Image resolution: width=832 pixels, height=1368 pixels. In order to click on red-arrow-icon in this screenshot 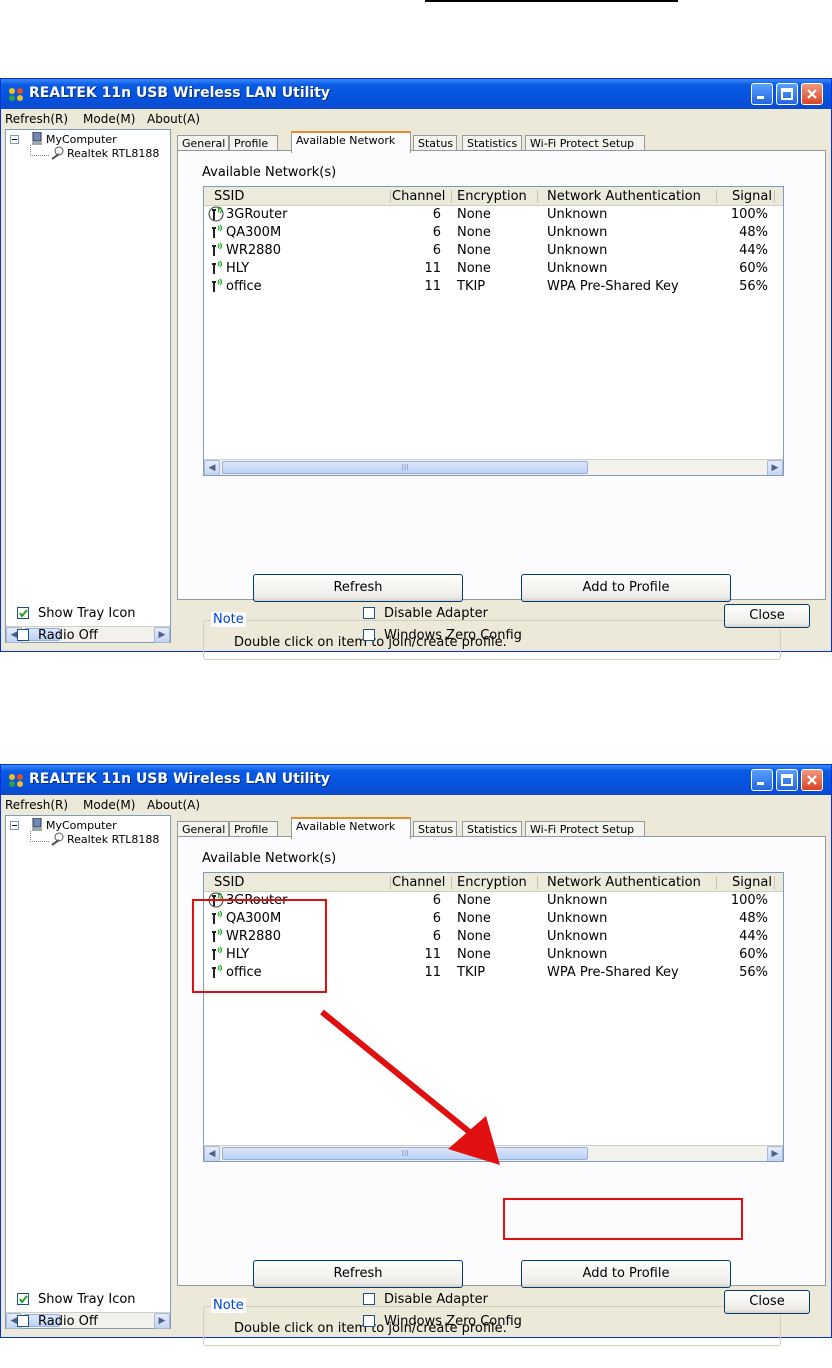, I will do `click(410, 1087)`.